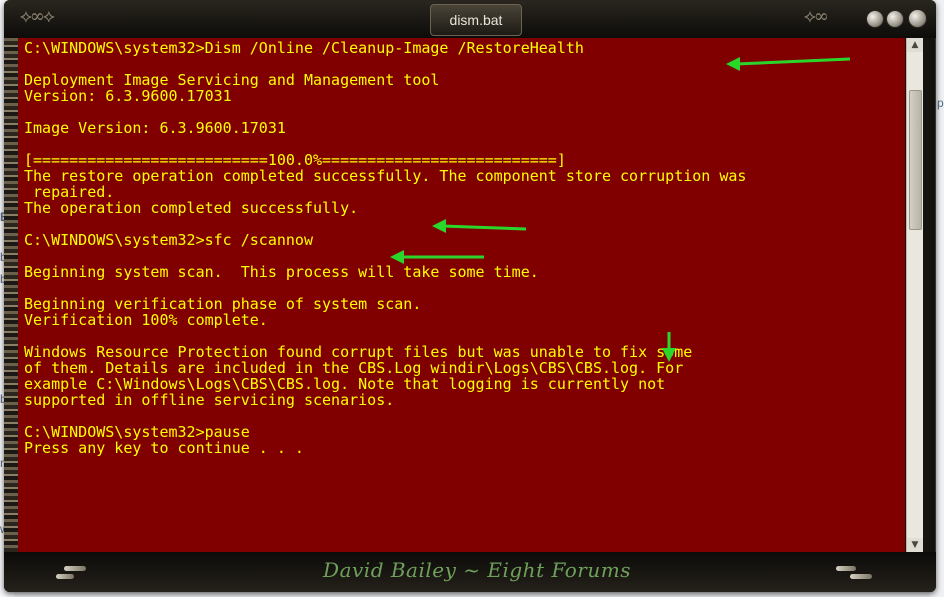 The image size is (944, 597). Describe the element at coordinates (875, 19) in the screenshot. I see `minimize-button` at that location.